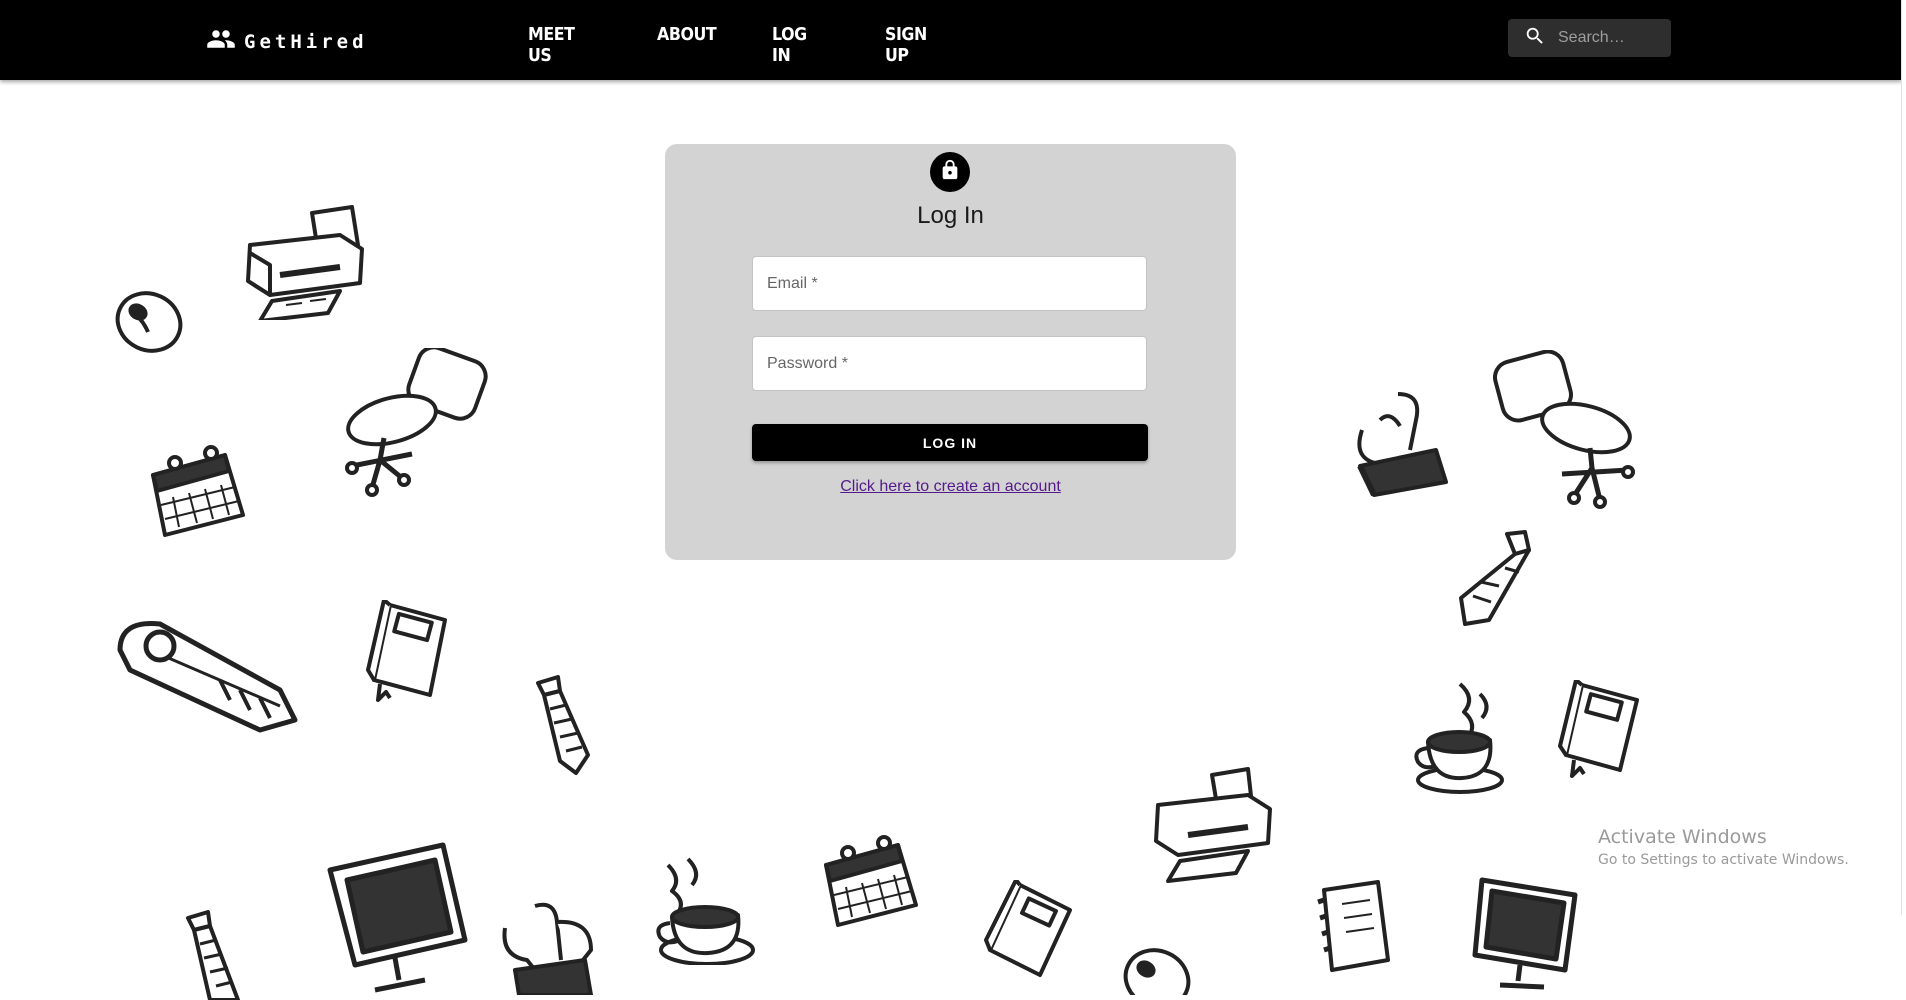 This screenshot has width=1906, height=1000. Describe the element at coordinates (951, 40) in the screenshot. I see `top-navigation-bar: GetHired MEET US ABOUT LOG IN SIGN UP` at that location.